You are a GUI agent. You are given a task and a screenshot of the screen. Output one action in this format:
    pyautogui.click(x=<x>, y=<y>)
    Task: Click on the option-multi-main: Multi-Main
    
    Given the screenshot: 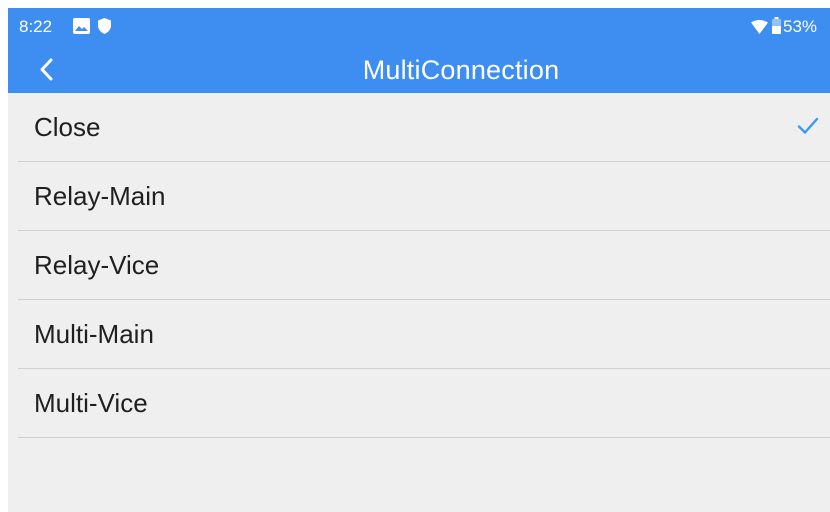 What is the action you would take?
    pyautogui.click(x=424, y=334)
    